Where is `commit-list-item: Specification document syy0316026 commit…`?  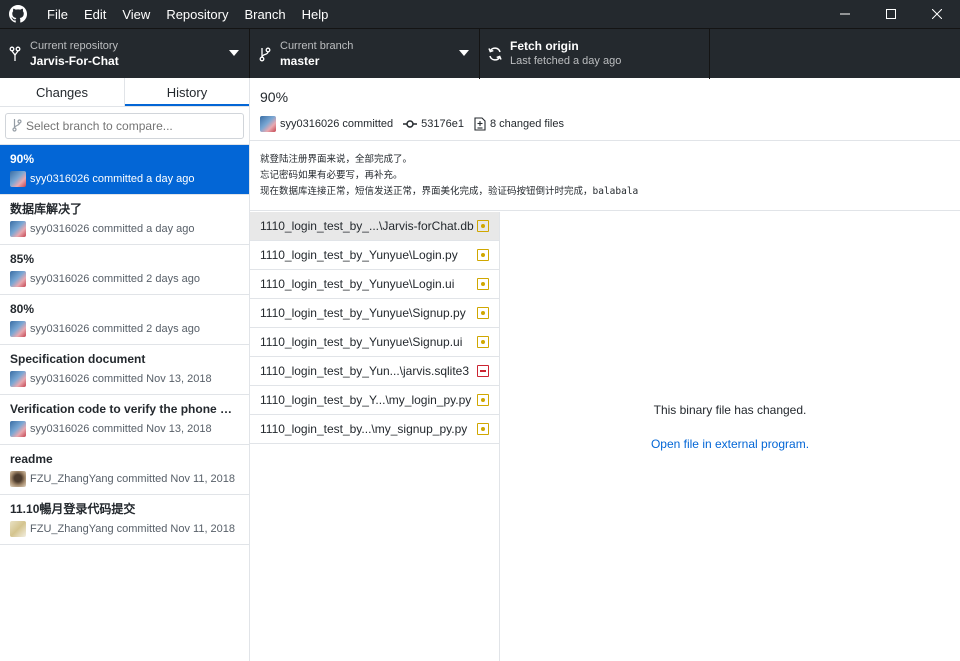 commit-list-item: Specification document syy0316026 commit… is located at coordinates (124, 370).